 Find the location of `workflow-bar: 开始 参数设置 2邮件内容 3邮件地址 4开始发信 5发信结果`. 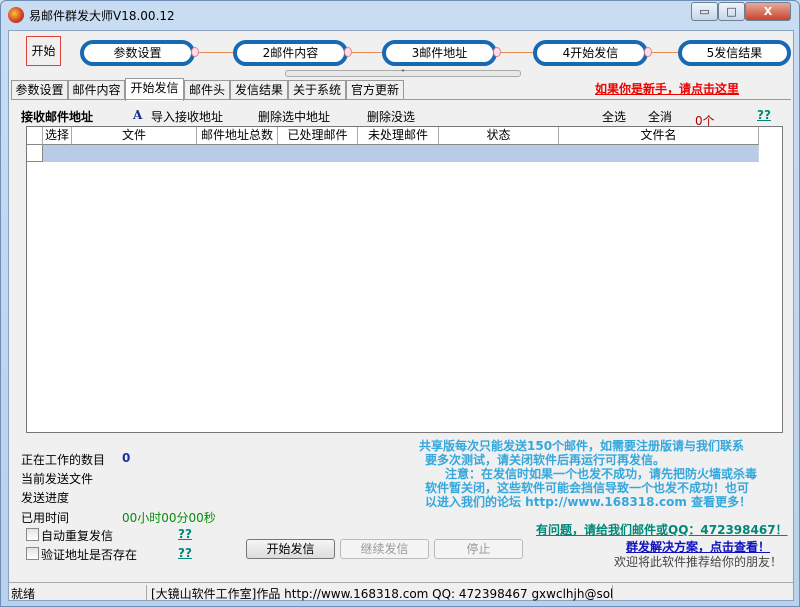

workflow-bar: 开始 参数设置 2邮件内容 3邮件地址 4开始发信 5发信结果 is located at coordinates (401, 51).